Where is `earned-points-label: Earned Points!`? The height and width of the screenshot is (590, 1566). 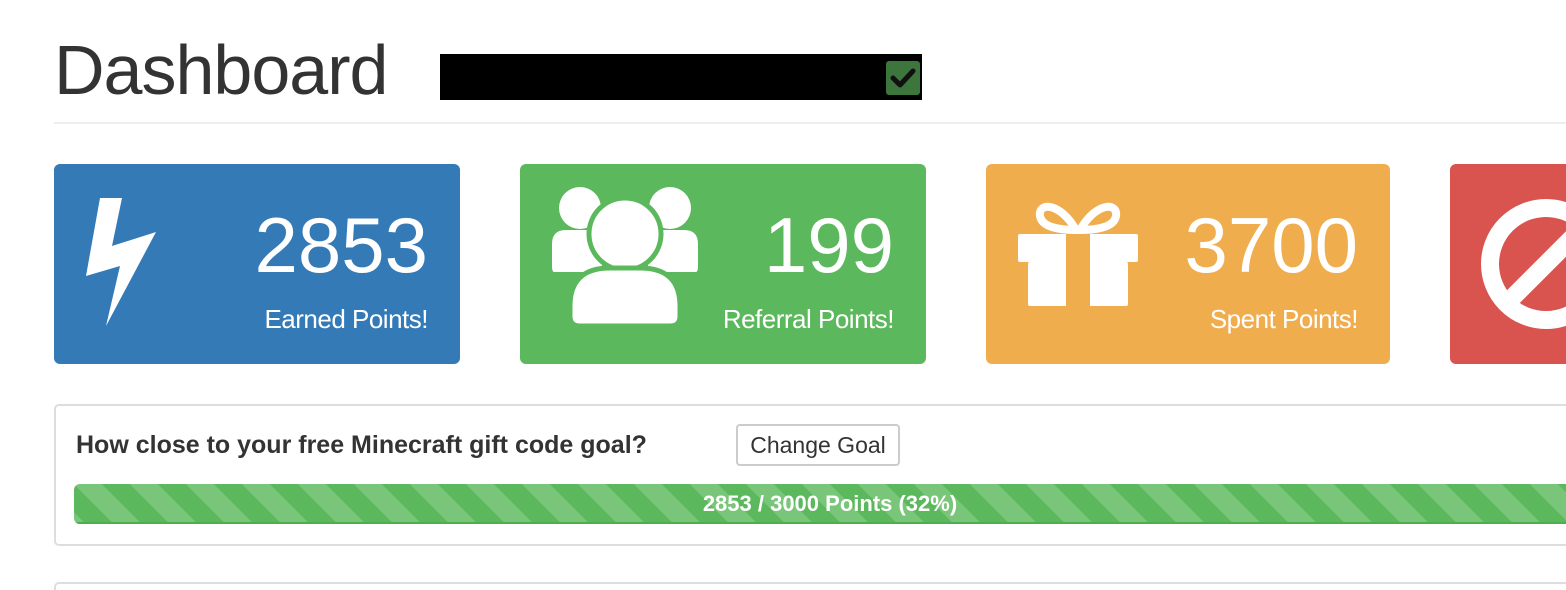 earned-points-label: Earned Points! is located at coordinates (346, 319).